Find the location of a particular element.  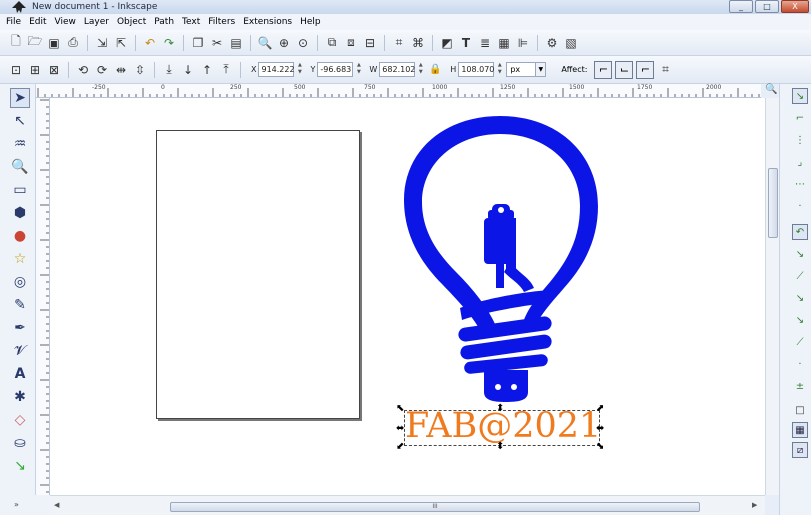

fill-stroke-icon: ◩ is located at coordinates (447, 43).